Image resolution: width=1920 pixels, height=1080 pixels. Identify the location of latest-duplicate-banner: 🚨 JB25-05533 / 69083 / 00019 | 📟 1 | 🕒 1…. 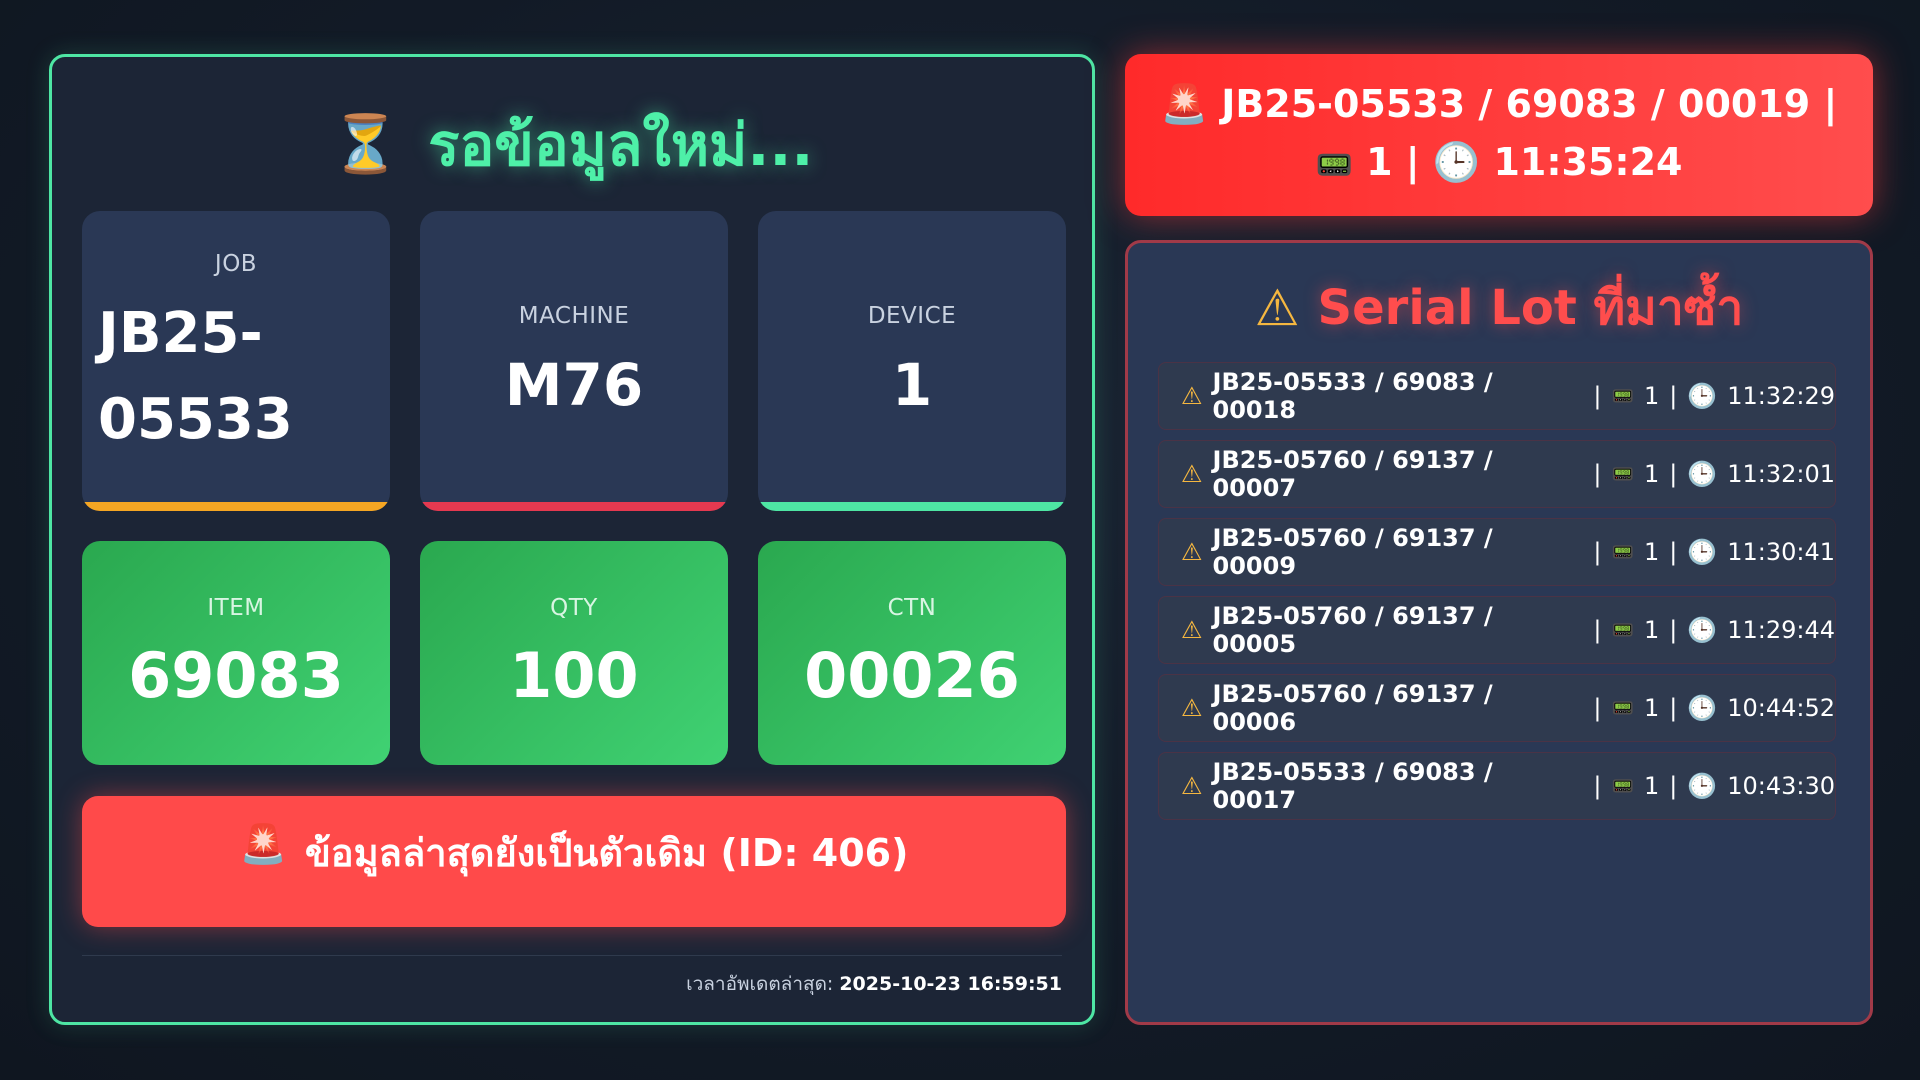
(1499, 135).